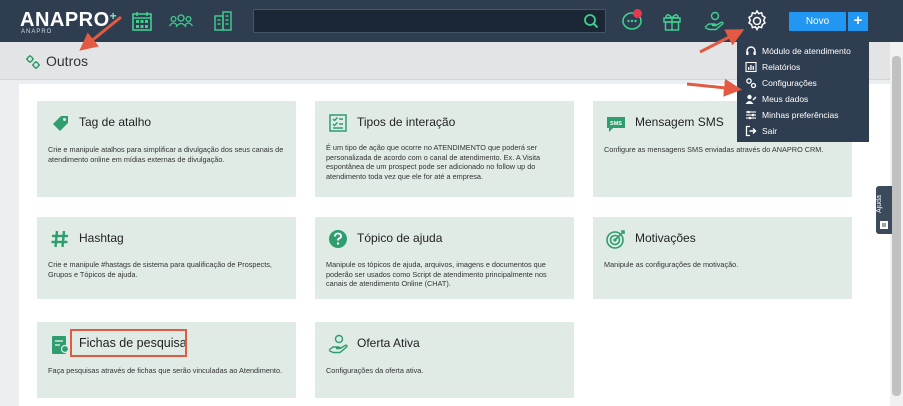 The width and height of the screenshot is (903, 406). I want to click on menu-item-meus-dados: Meus dados, so click(803, 99).